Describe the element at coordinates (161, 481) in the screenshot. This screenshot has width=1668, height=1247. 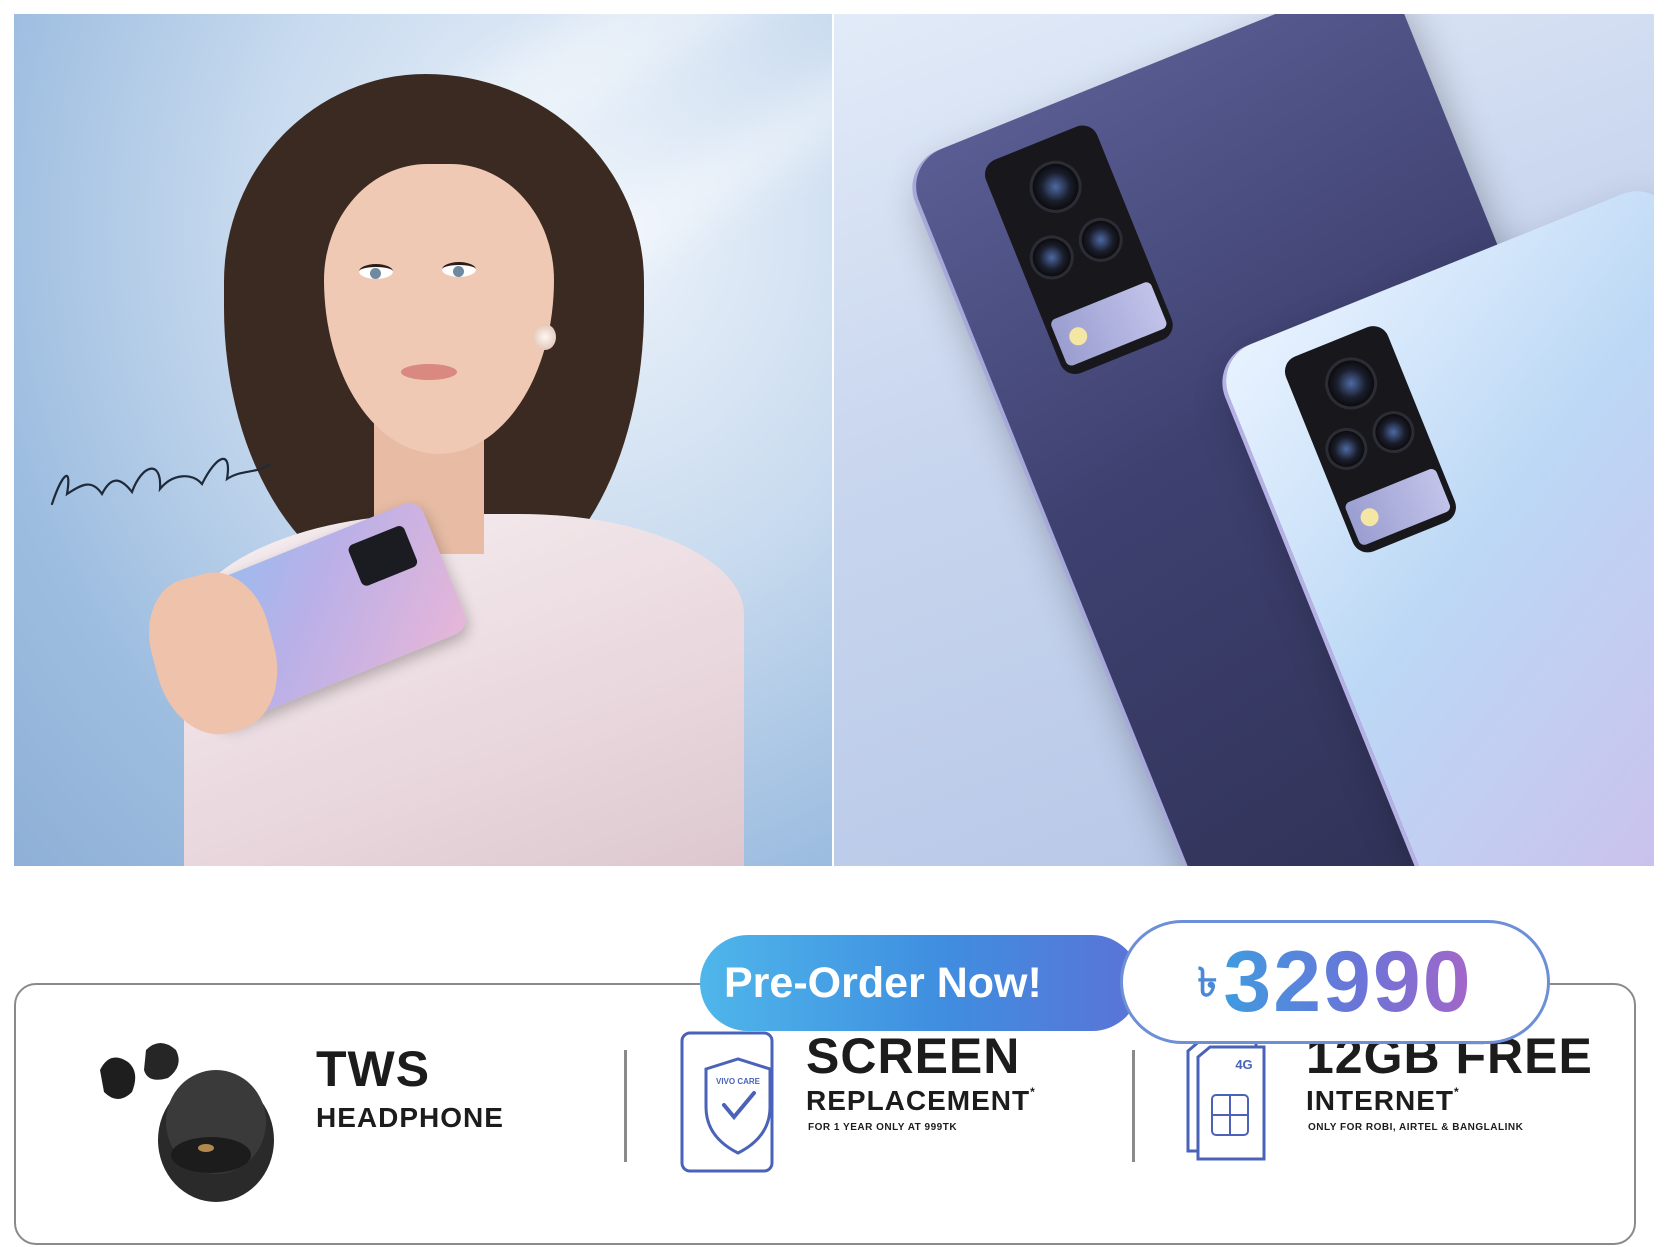
I see `signature` at that location.